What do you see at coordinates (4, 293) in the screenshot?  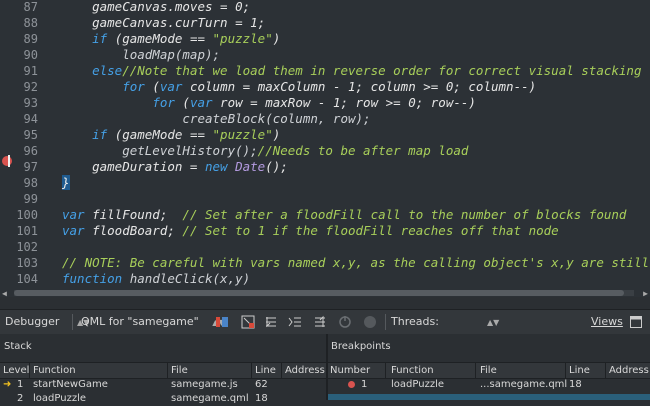 I see `scroll-left-icon: ◀` at bounding box center [4, 293].